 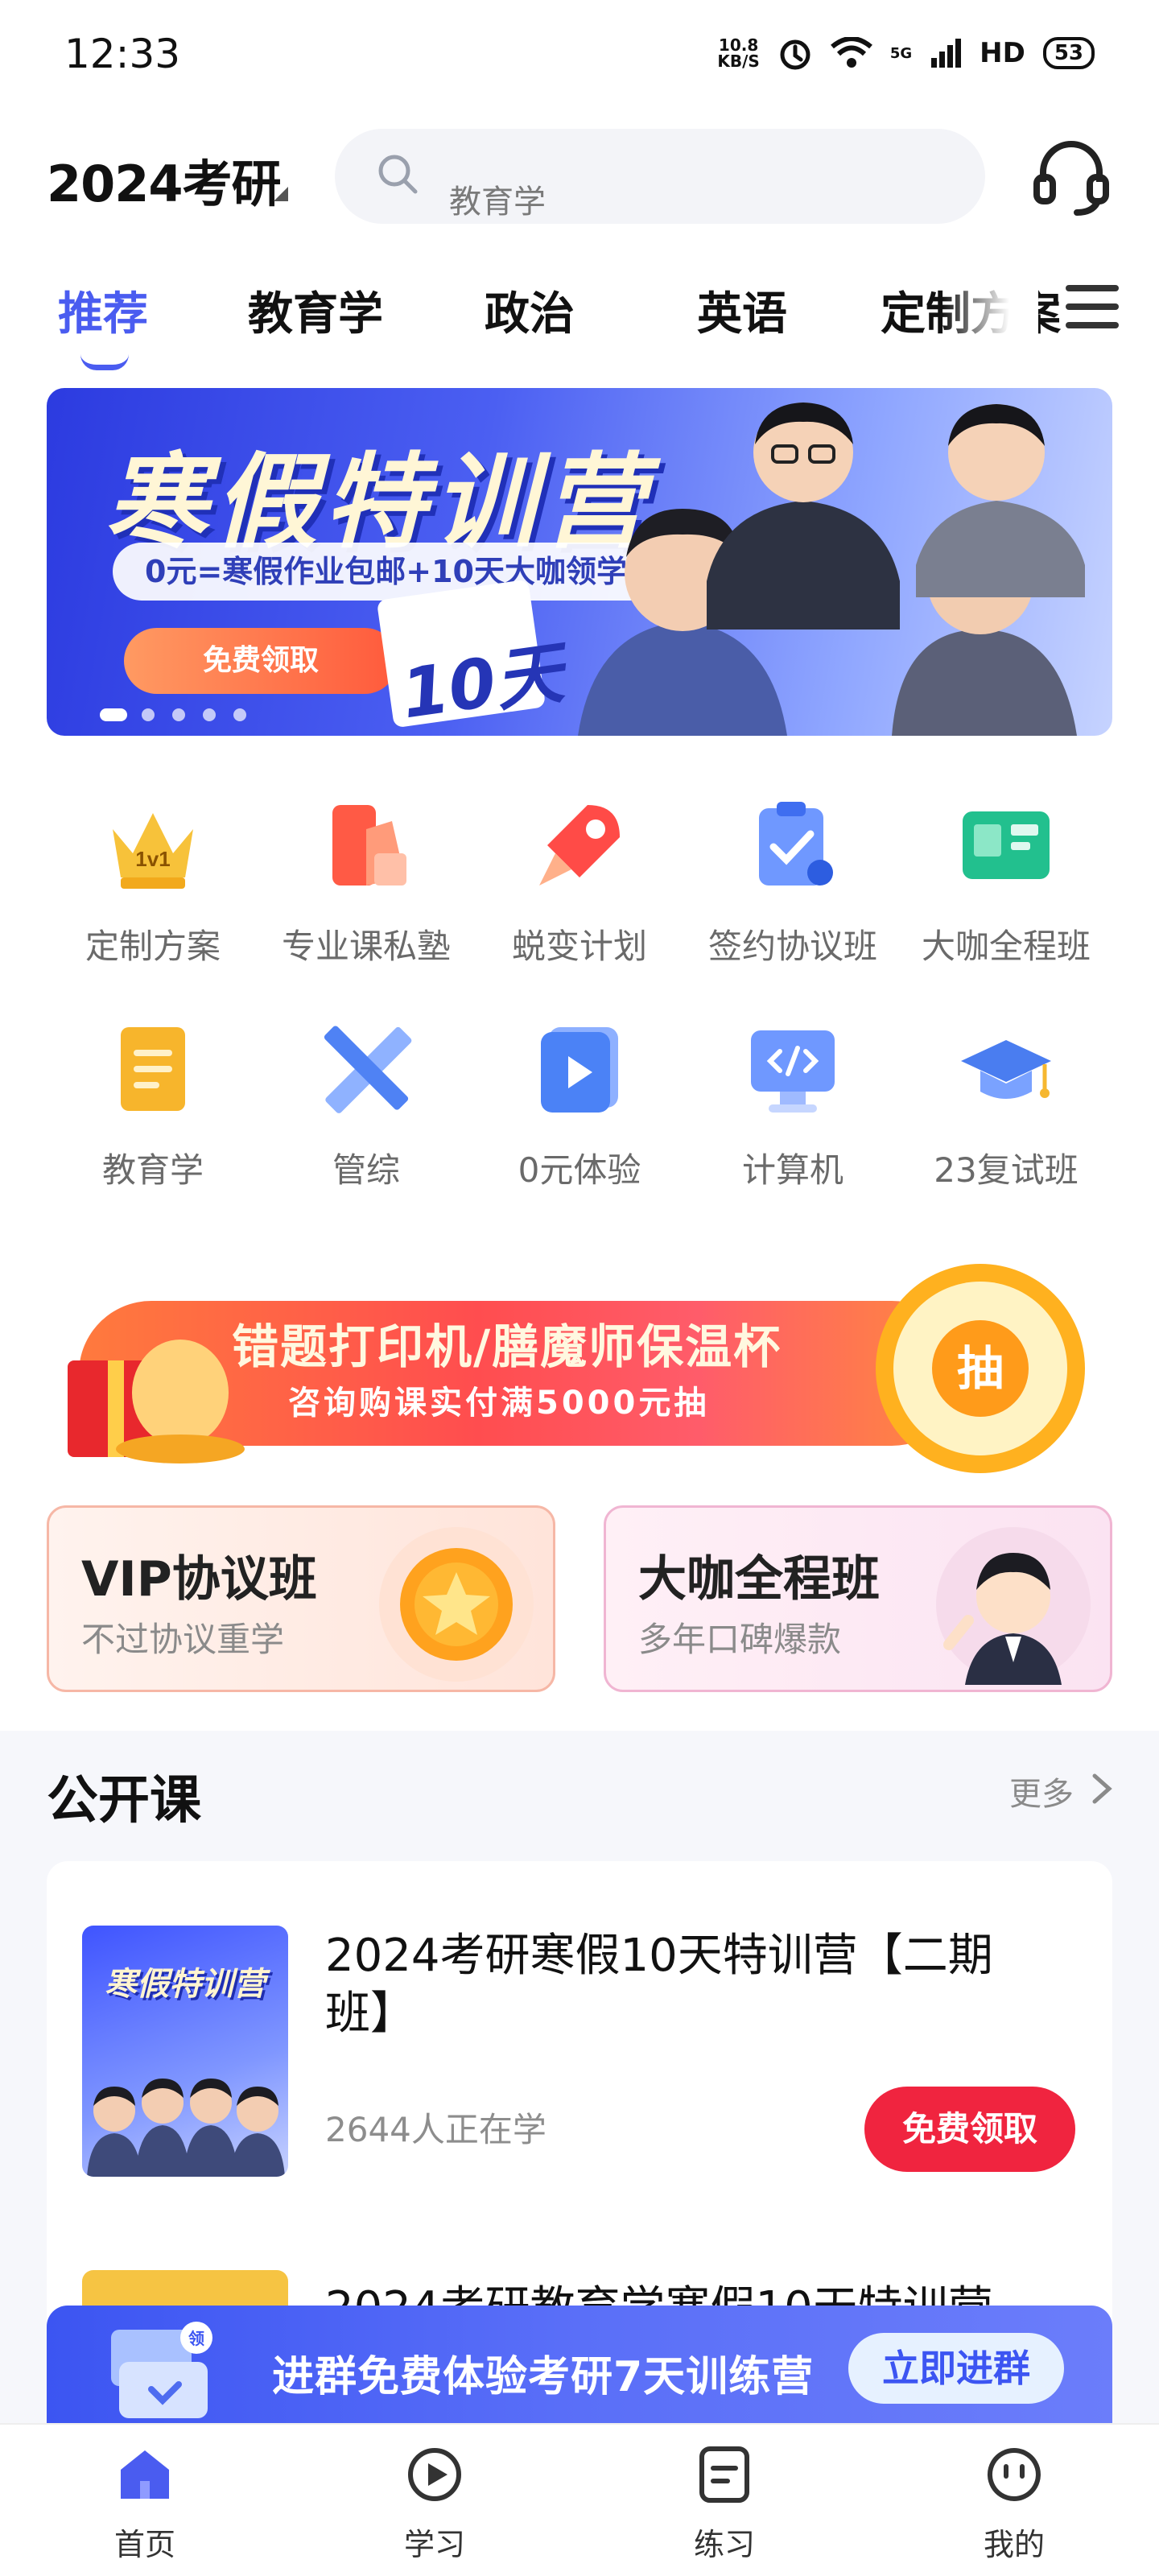 What do you see at coordinates (990, 306) in the screenshot?
I see `tabs-fade` at bounding box center [990, 306].